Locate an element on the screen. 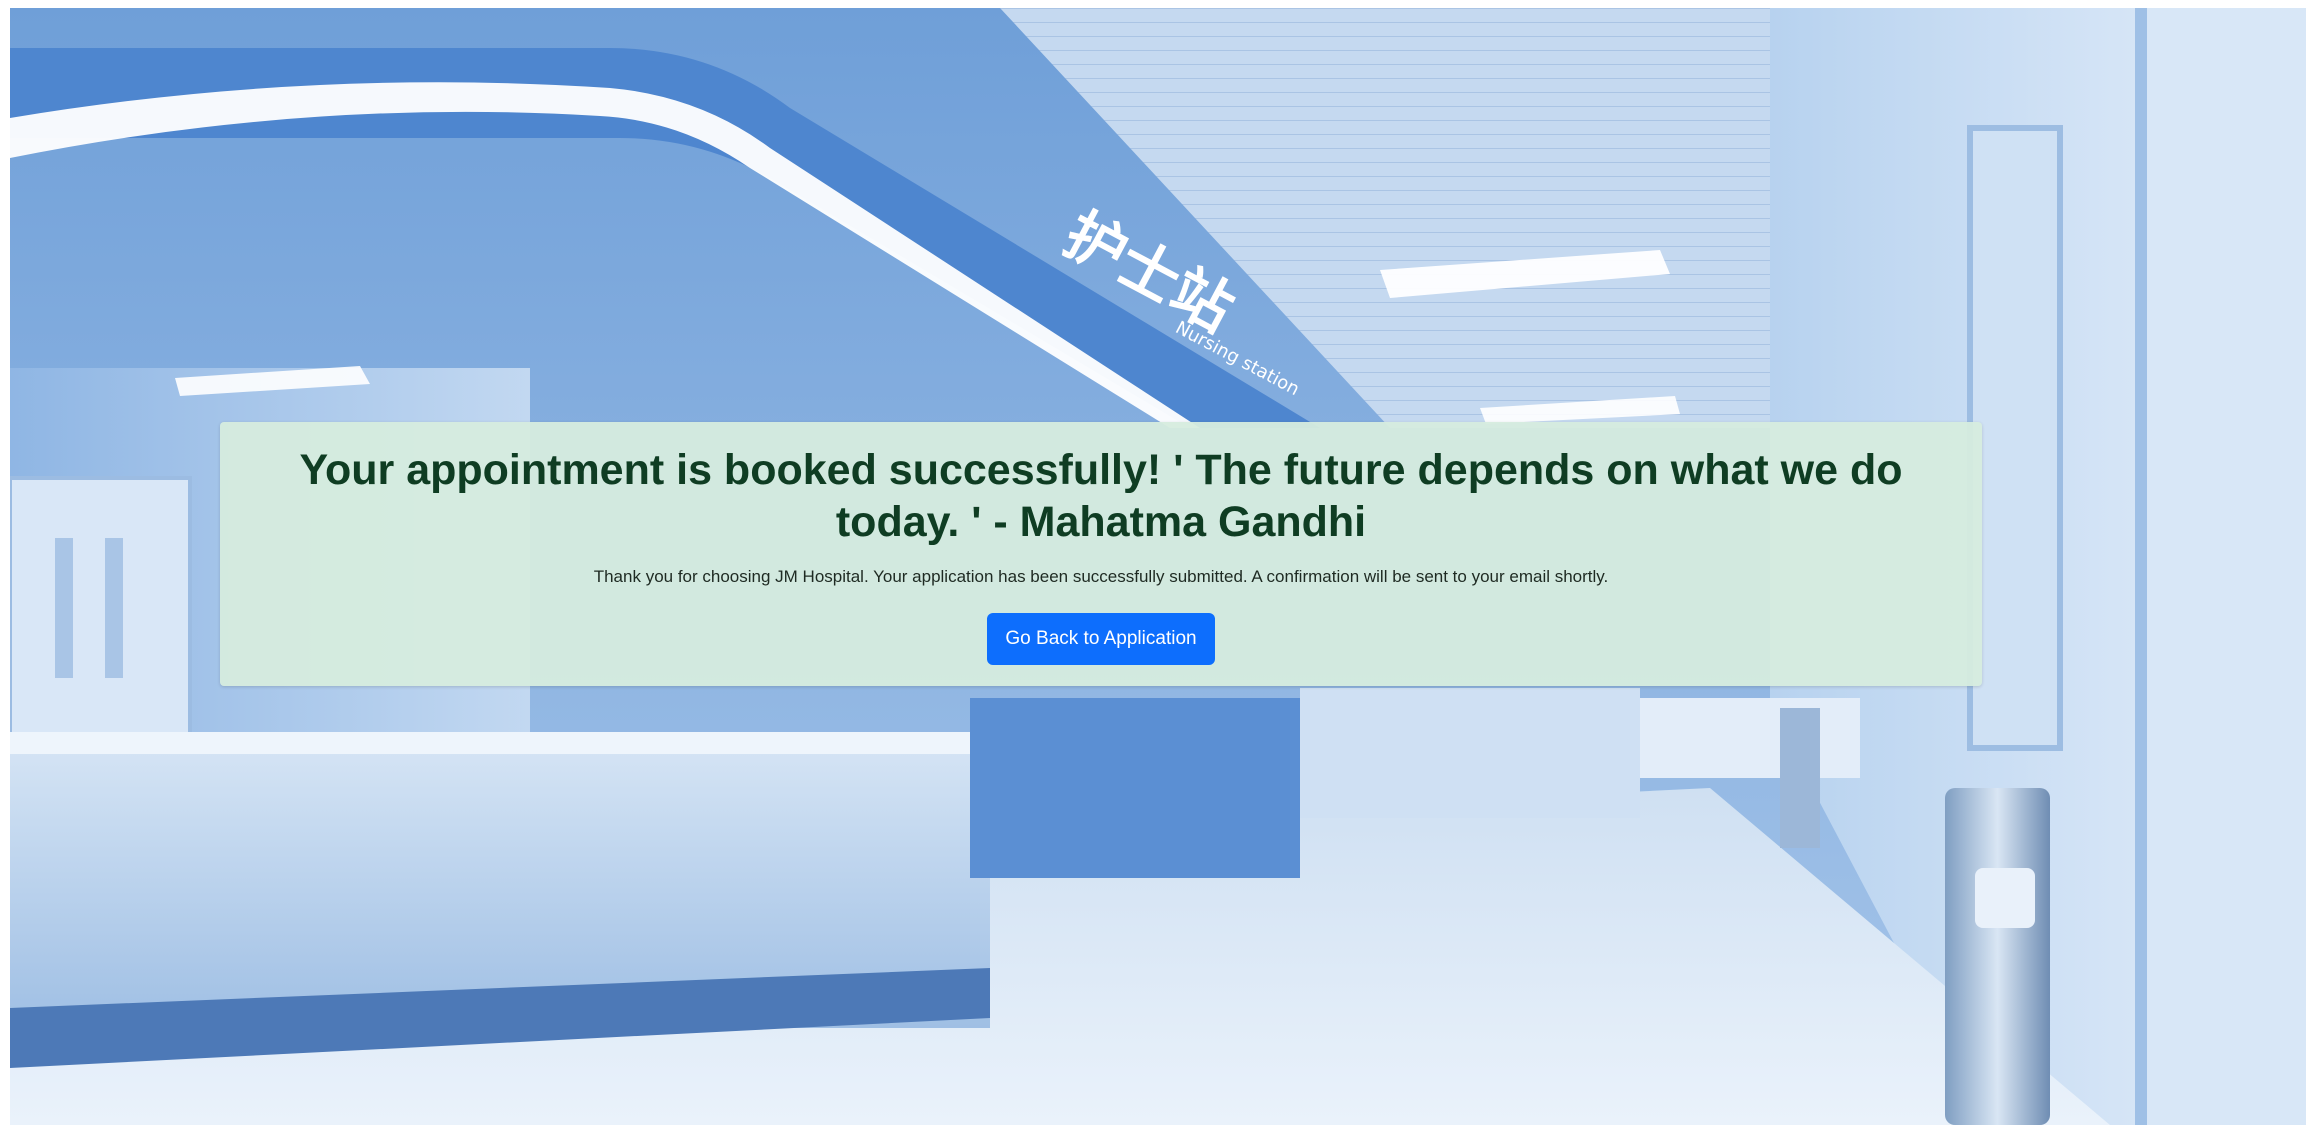  go-back-button: Go Back to Application is located at coordinates (1101, 639).